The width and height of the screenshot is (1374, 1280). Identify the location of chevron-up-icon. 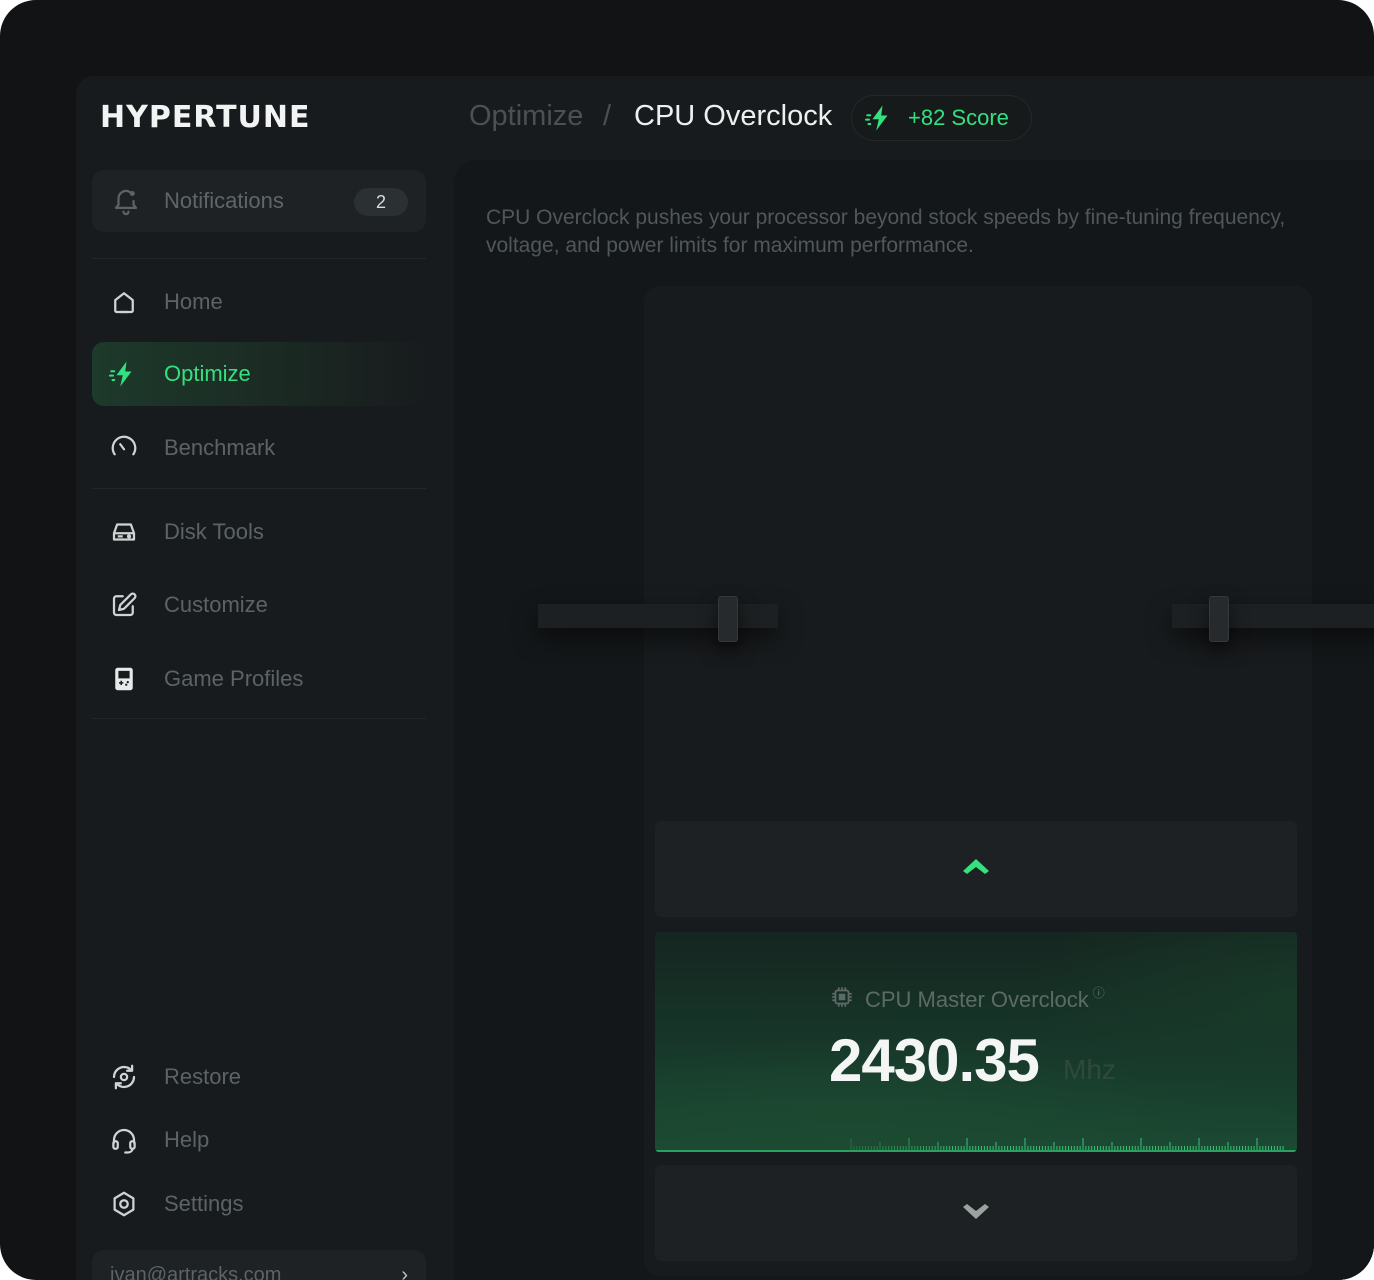
(976, 869).